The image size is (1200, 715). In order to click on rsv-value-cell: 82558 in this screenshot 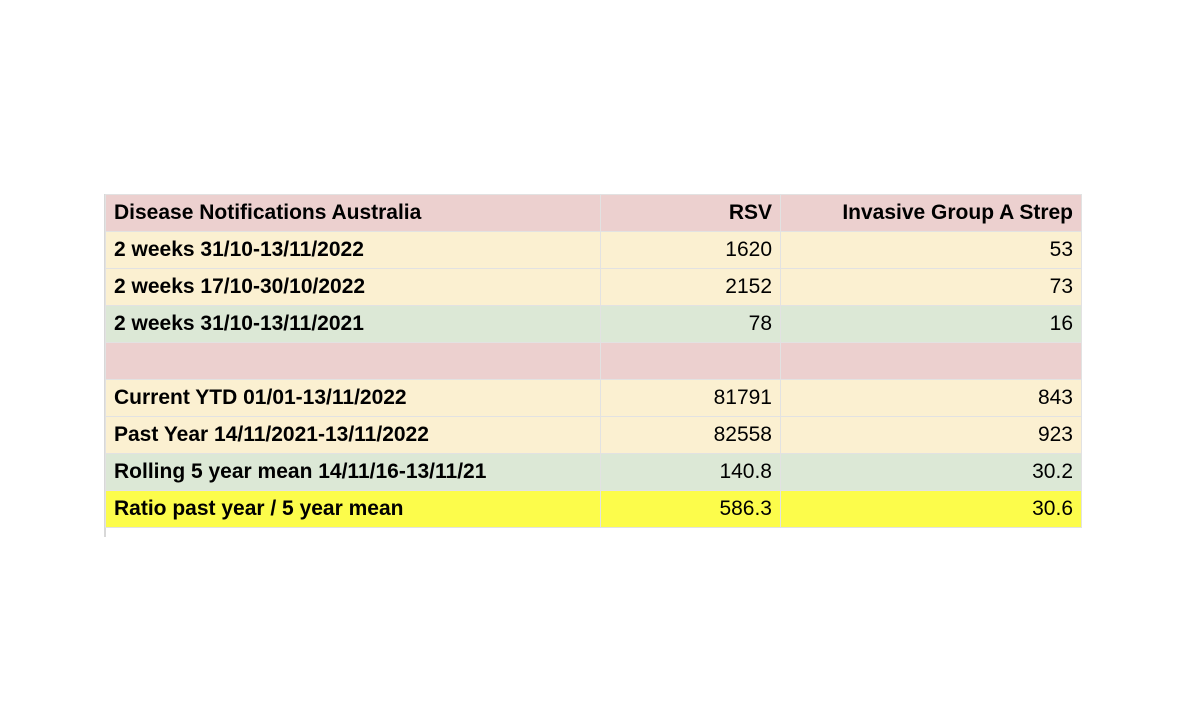, I will do `click(690, 435)`.